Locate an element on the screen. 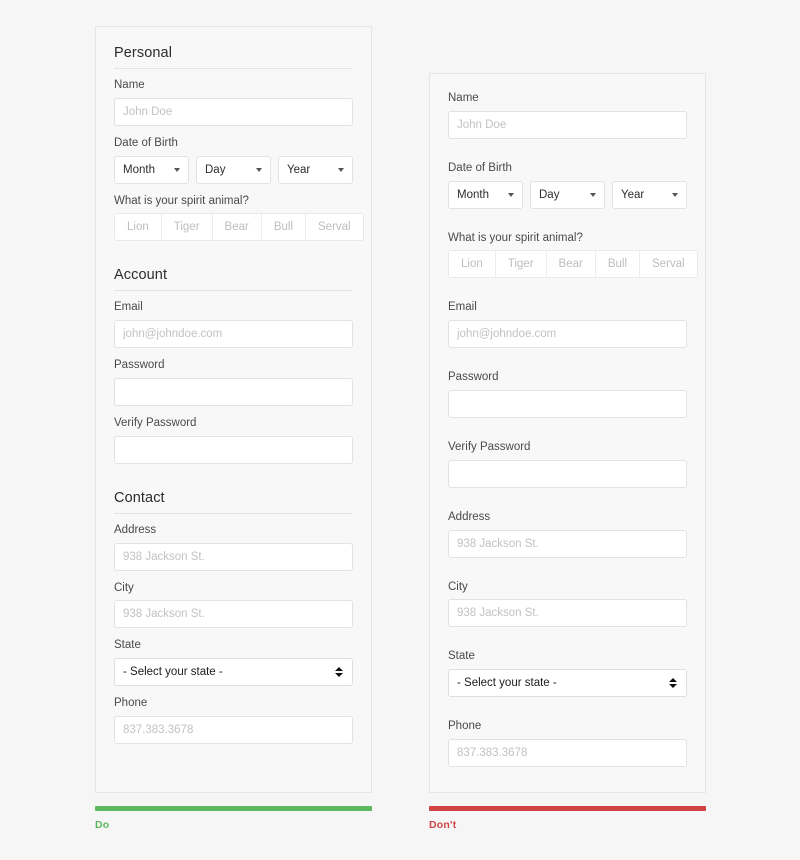  section-title: Account is located at coordinates (233, 279).